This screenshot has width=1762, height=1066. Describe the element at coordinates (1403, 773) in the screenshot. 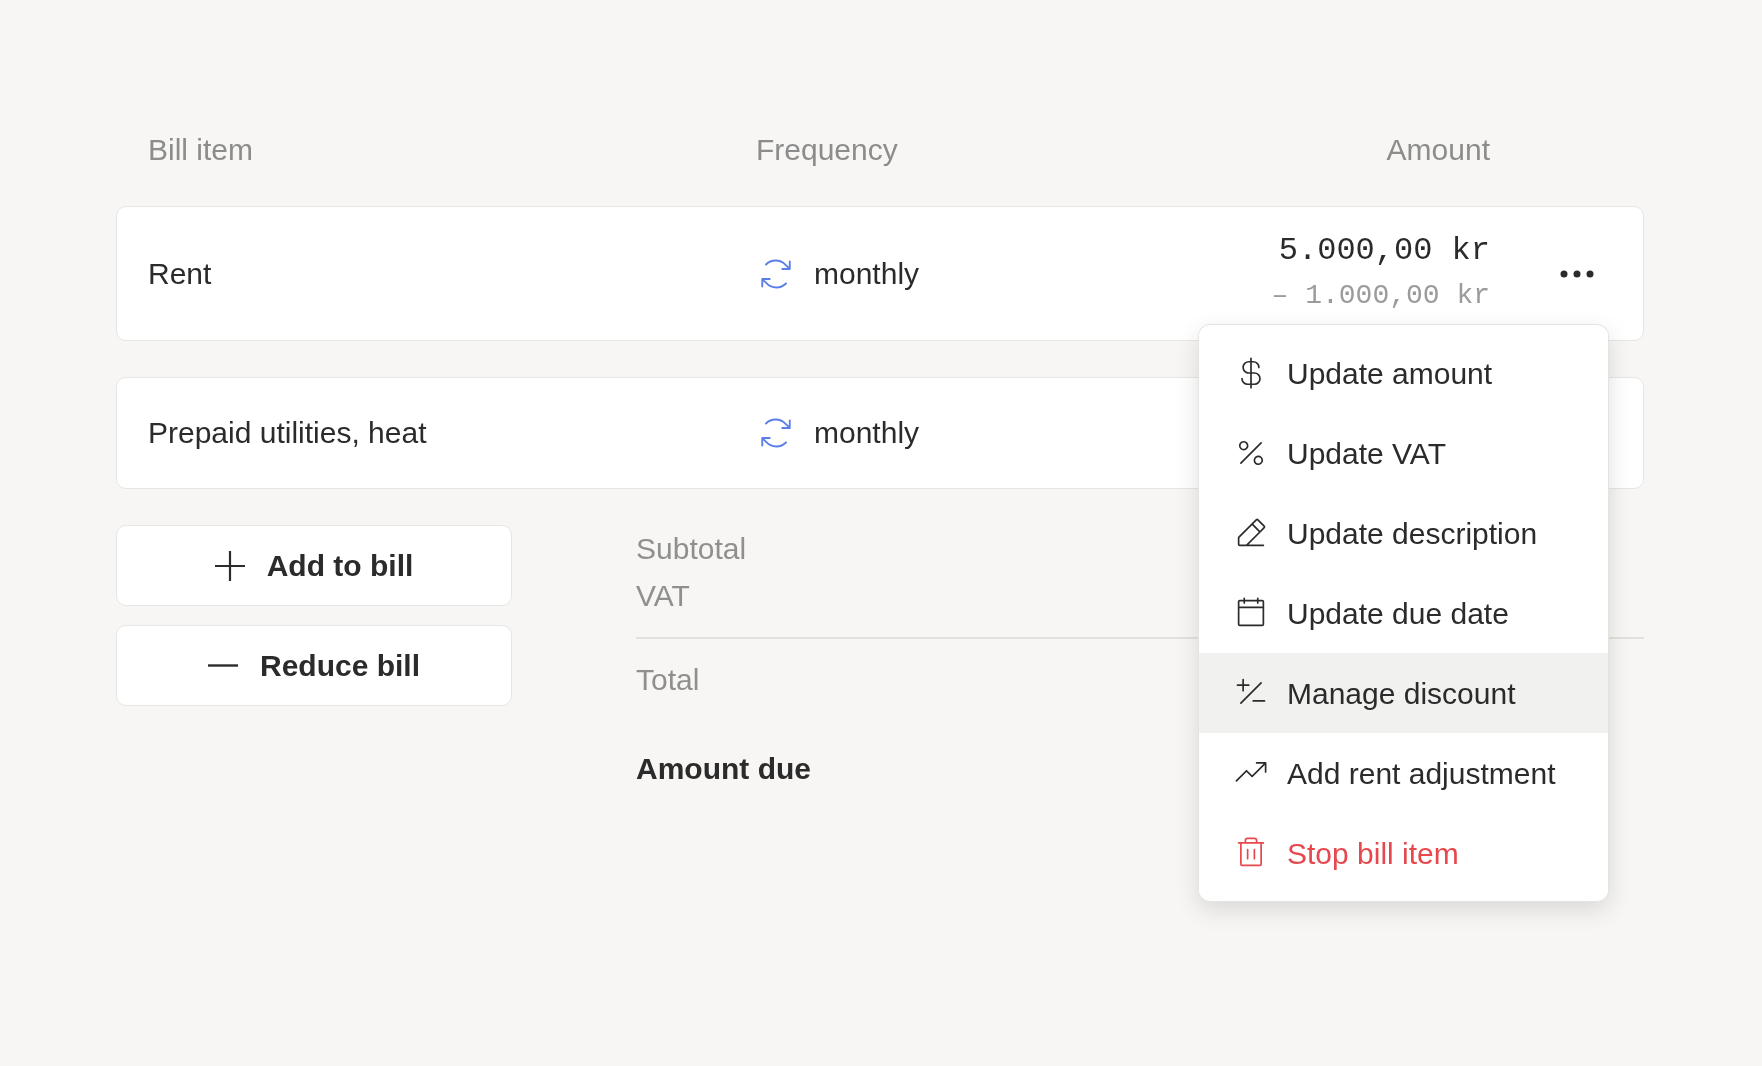

I see `menu-item: Add rent adjustment` at that location.